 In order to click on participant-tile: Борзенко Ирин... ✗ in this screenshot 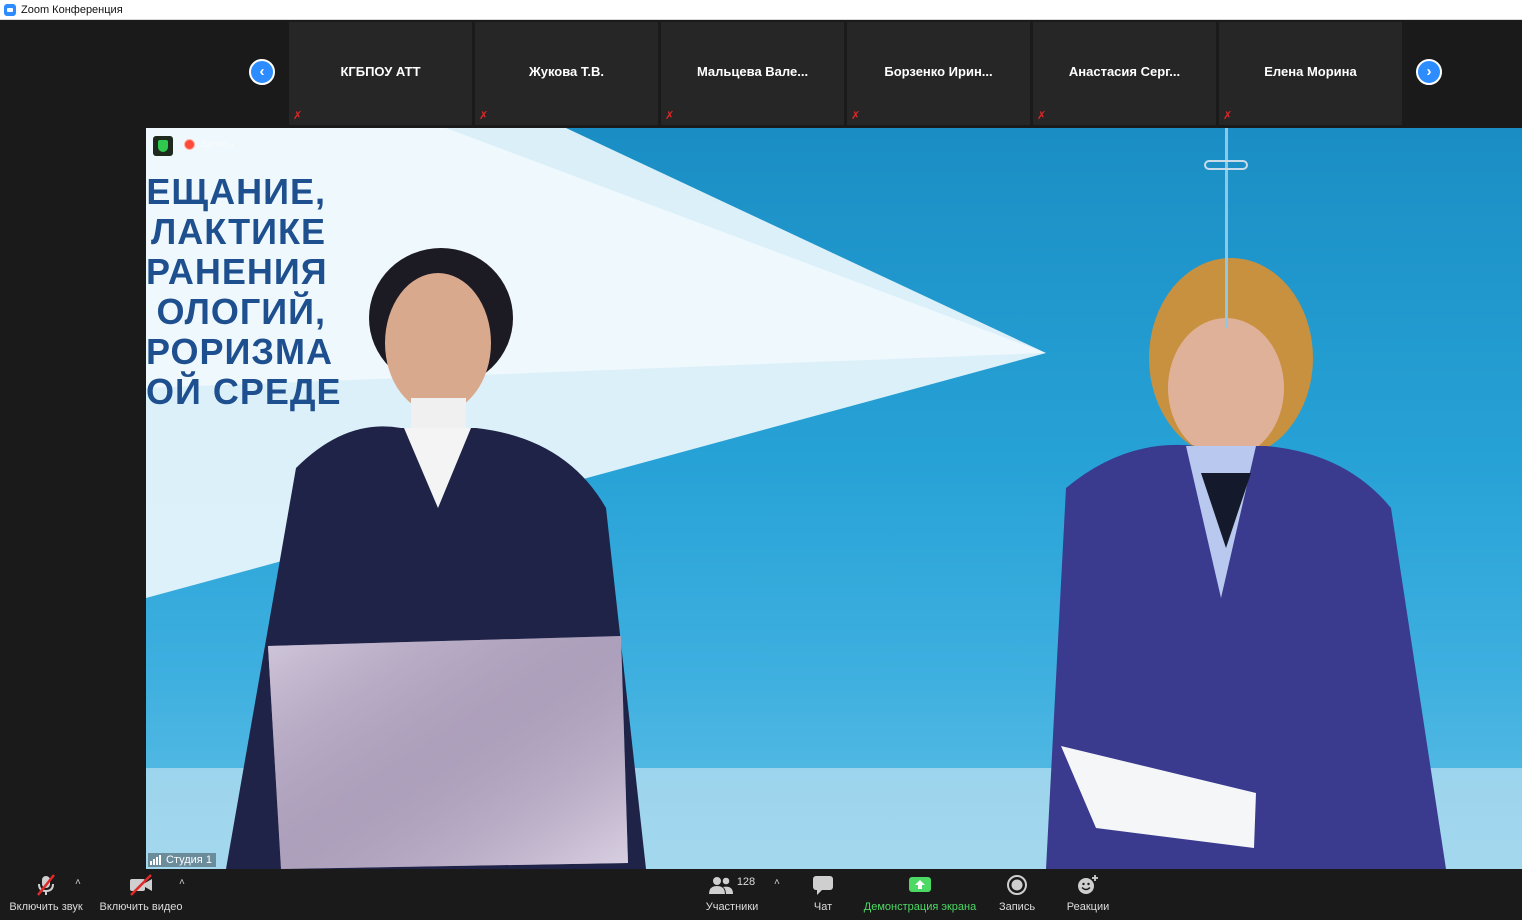, I will do `click(938, 73)`.